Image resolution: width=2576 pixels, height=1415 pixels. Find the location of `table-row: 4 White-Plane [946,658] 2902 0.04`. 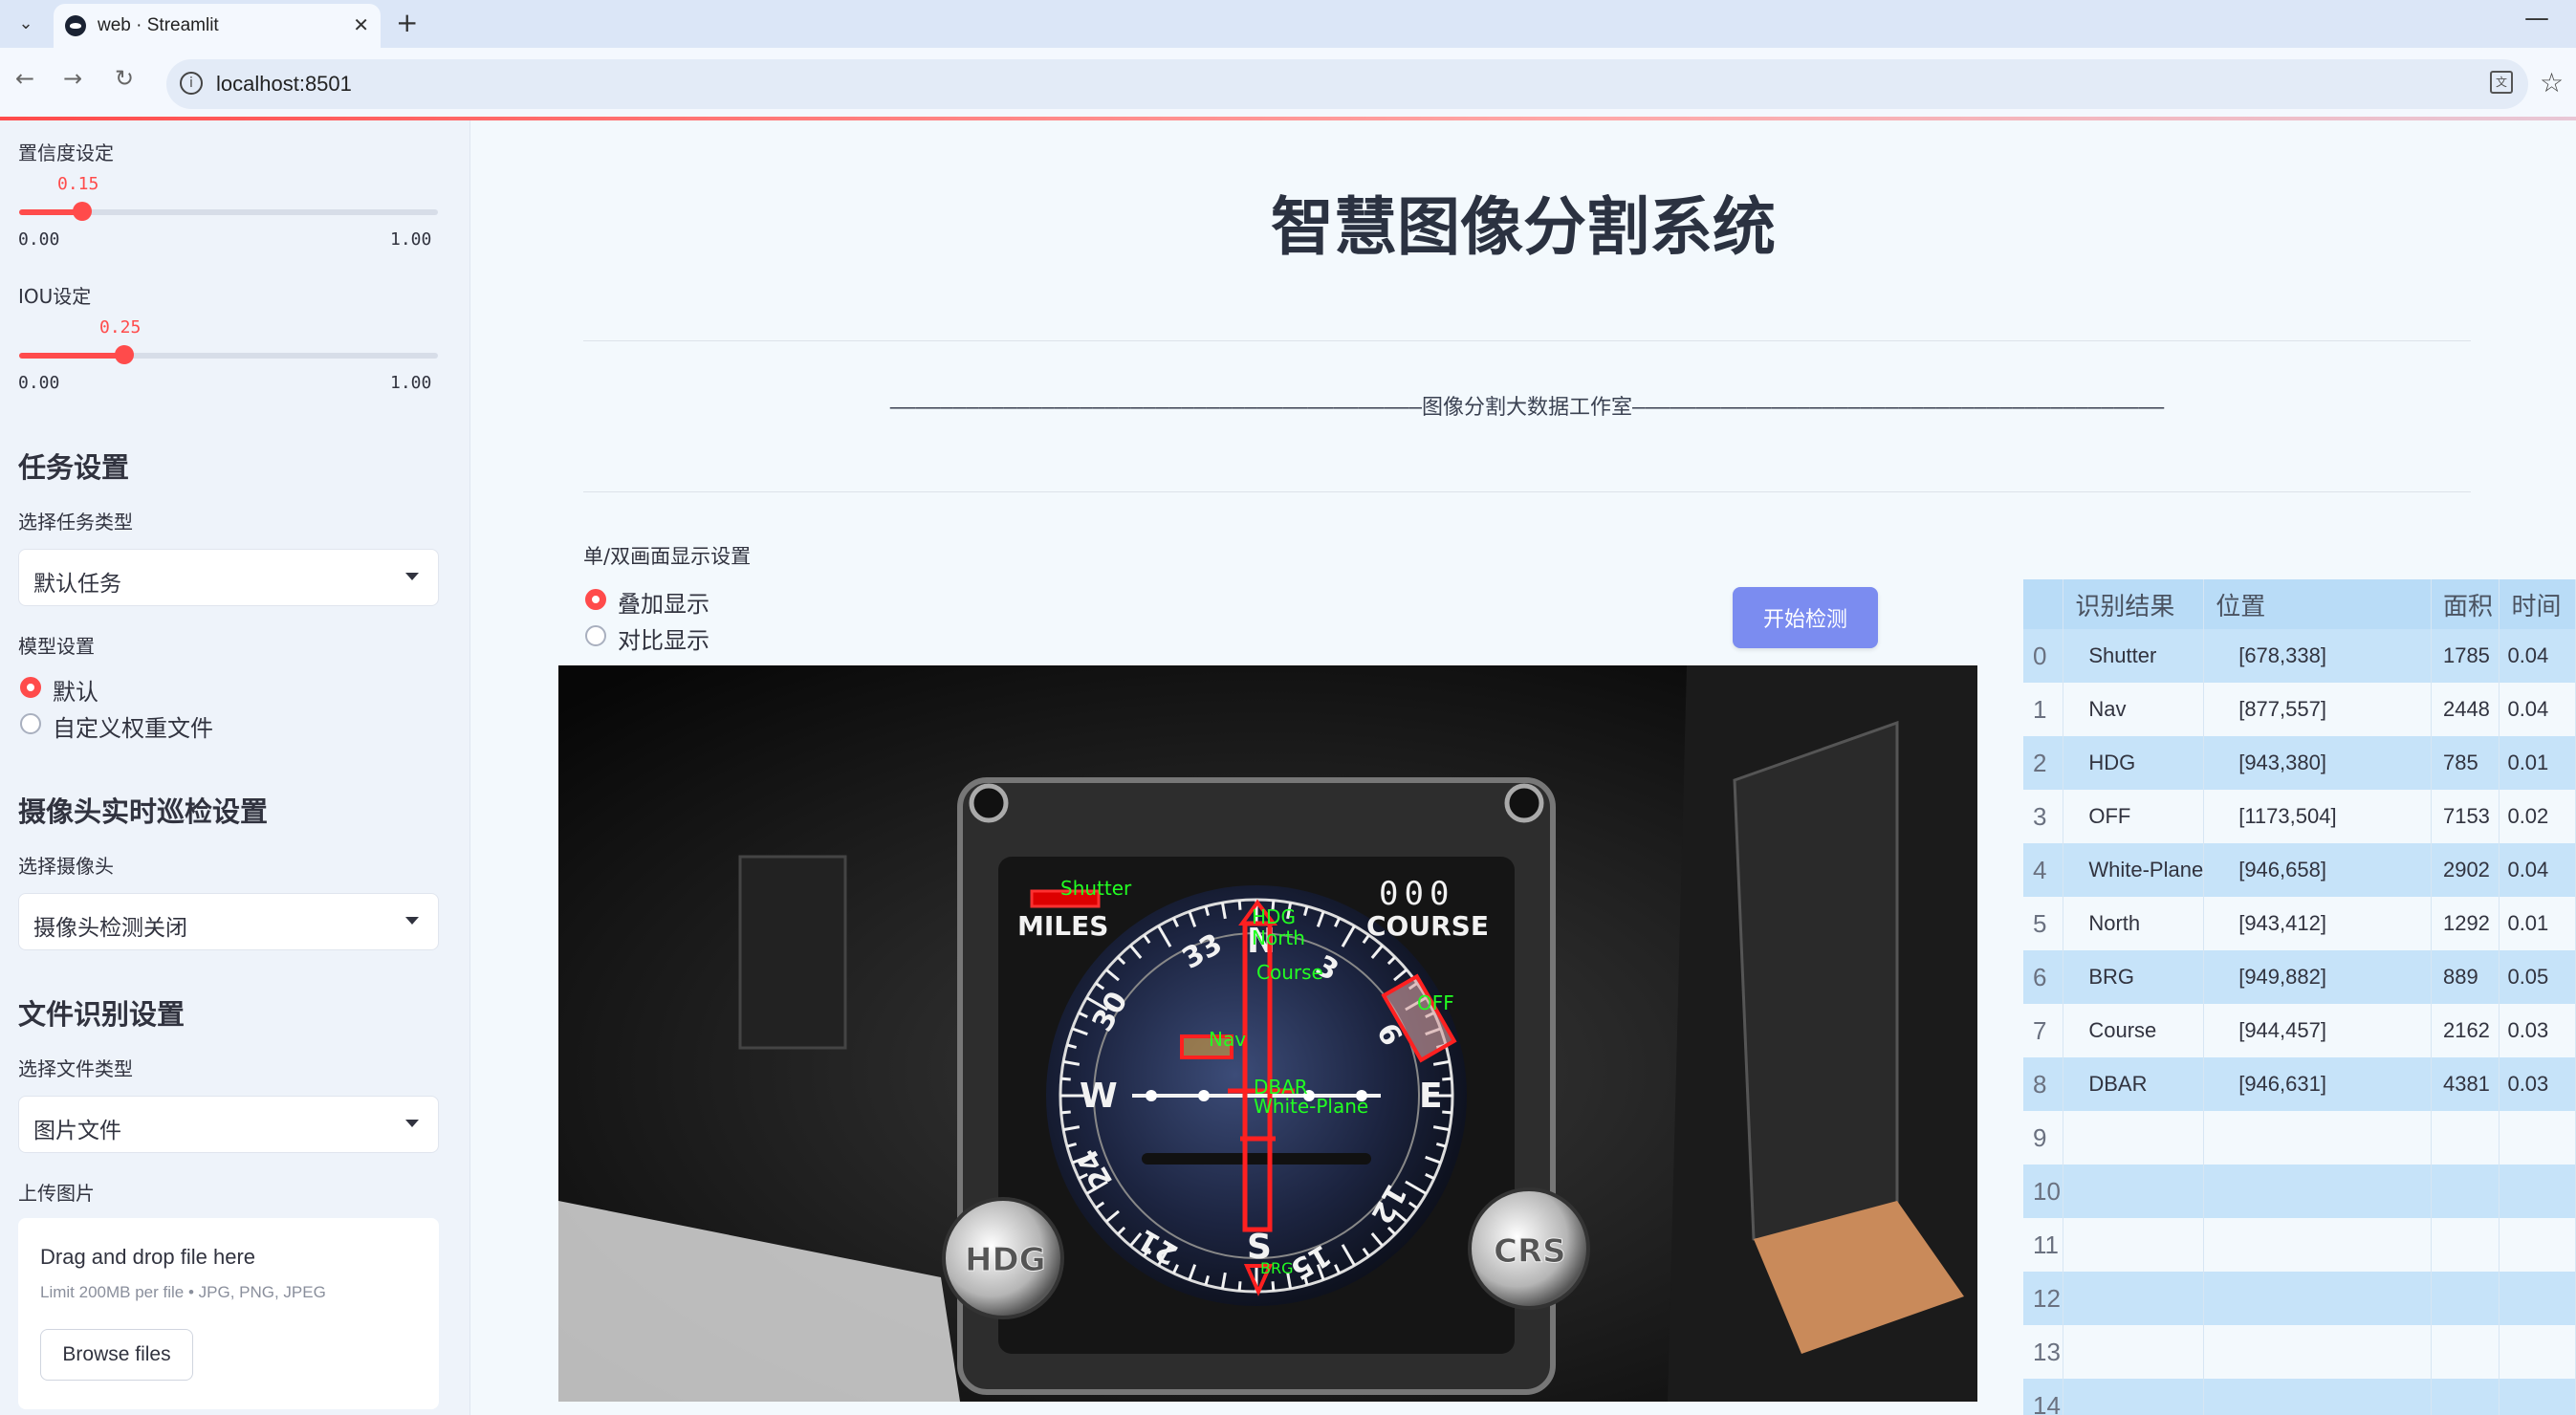

table-row: 4 White-Plane [946,658] 2902 0.04 is located at coordinates (2299, 870).